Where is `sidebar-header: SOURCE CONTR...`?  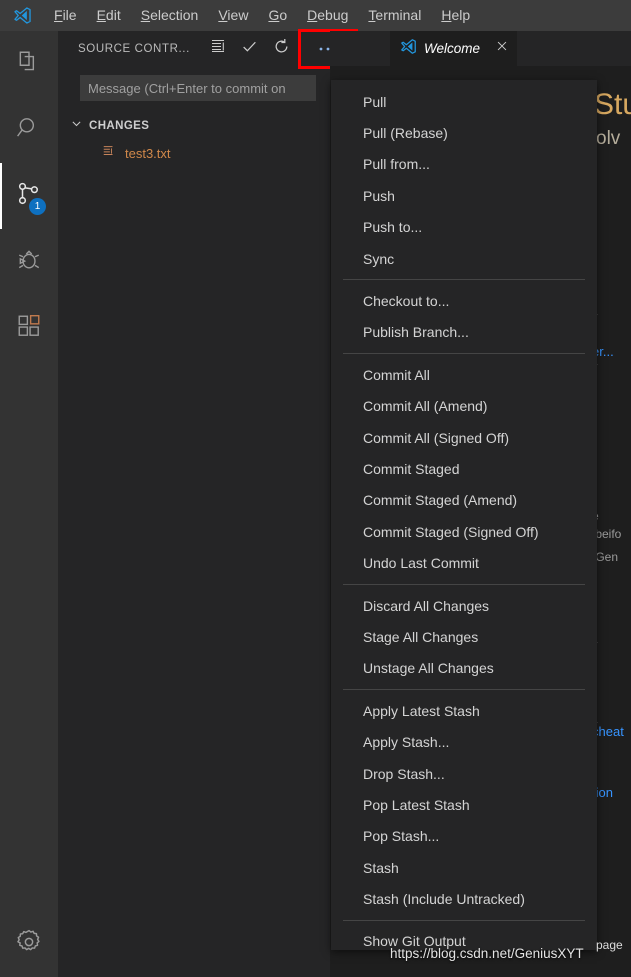 sidebar-header: SOURCE CONTR... is located at coordinates (208, 48).